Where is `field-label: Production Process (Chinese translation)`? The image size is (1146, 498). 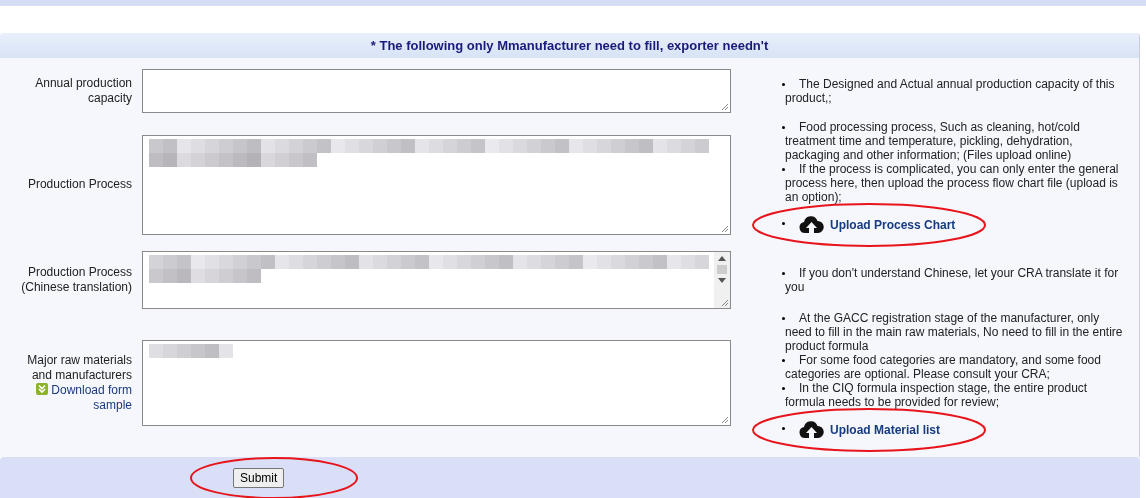
field-label: Production Process (Chinese translation) is located at coordinates (76, 280).